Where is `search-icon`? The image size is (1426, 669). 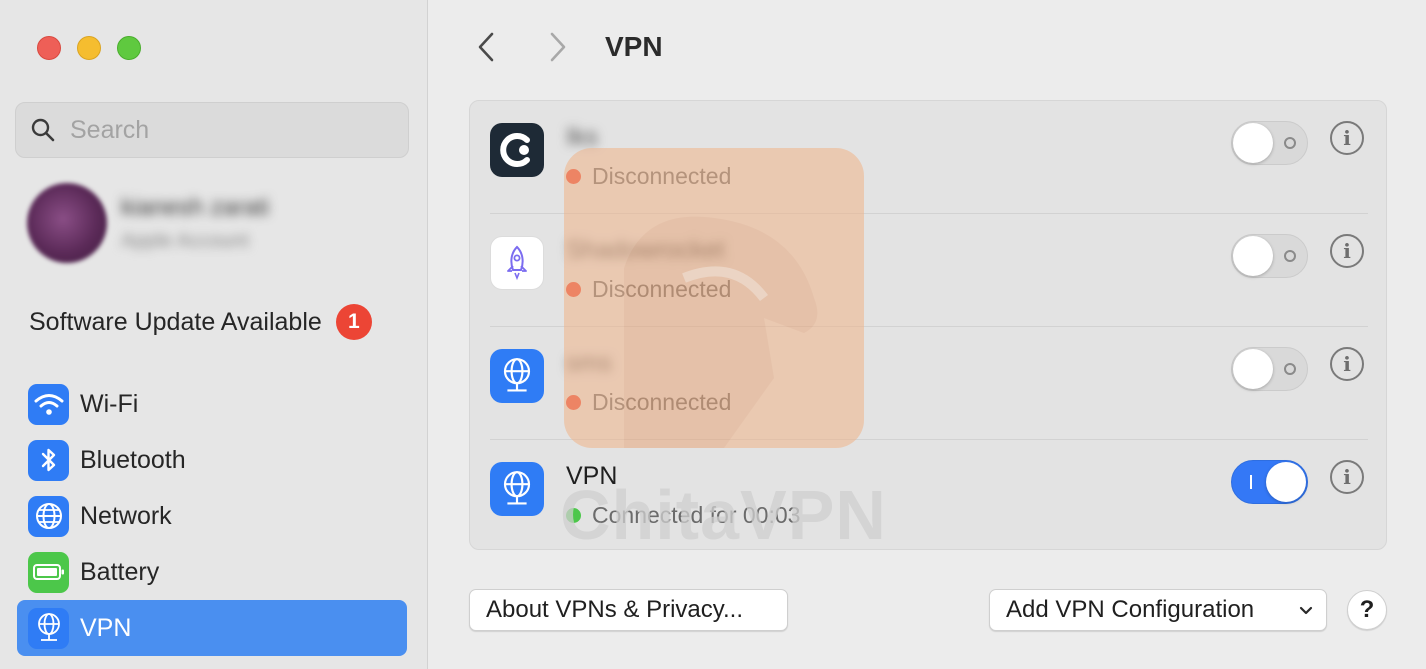
search-icon is located at coordinates (43, 130).